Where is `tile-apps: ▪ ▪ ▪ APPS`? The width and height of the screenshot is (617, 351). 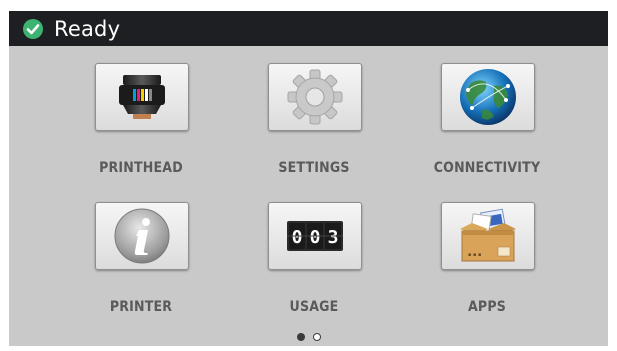
tile-apps: ▪ ▪ ▪ APPS is located at coordinates (495, 261).